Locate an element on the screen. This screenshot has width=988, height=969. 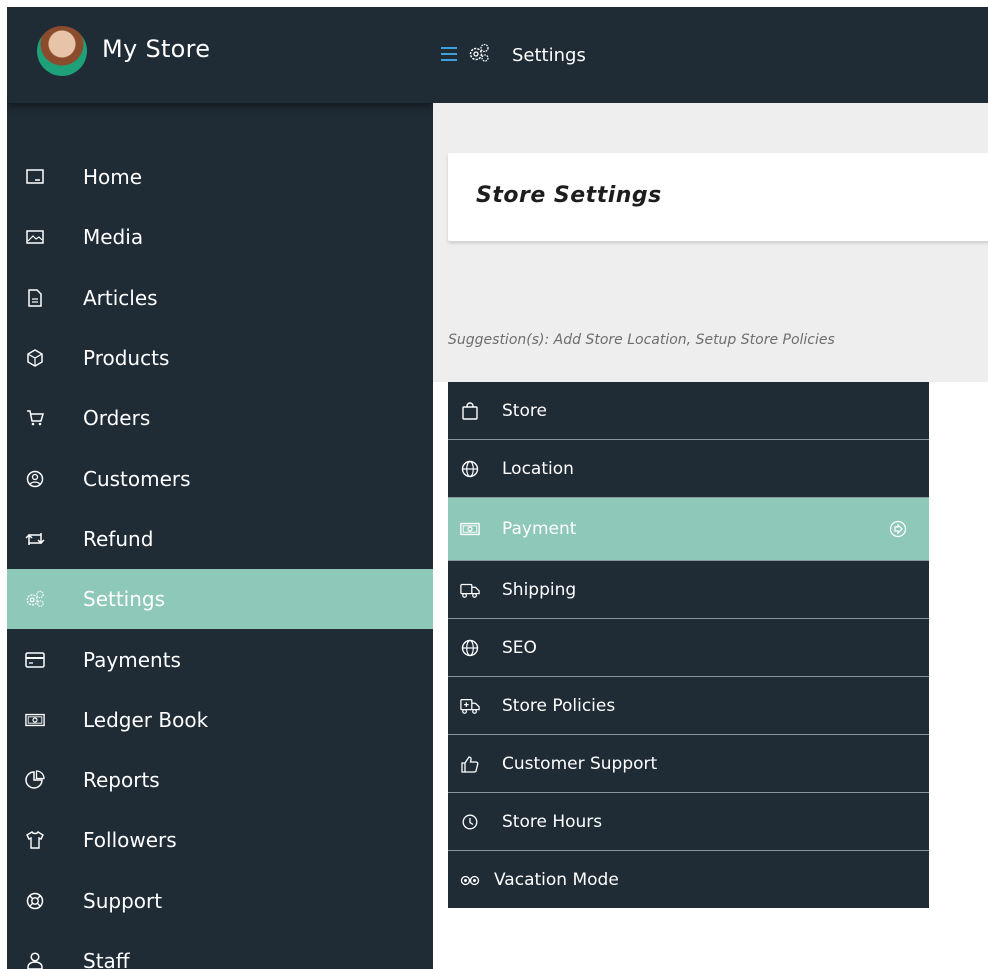
settings-tab-label: Shipping is located at coordinates (539, 589).